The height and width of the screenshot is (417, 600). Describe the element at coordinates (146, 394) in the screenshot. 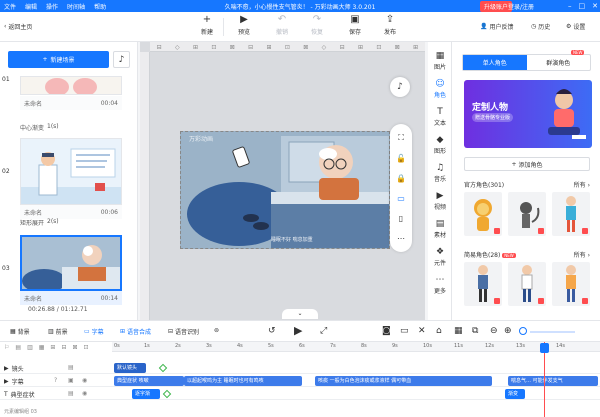

I see `effect-clip: 逐字渐` at that location.